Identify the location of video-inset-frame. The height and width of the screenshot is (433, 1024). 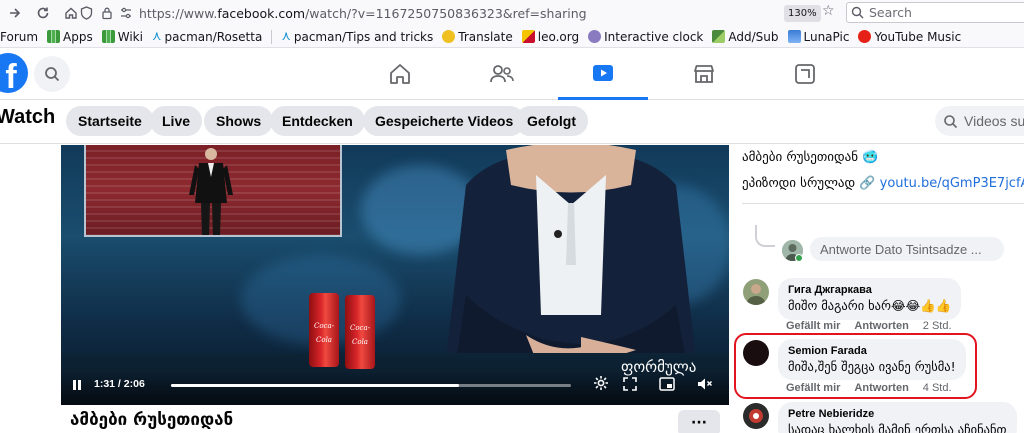
(213, 191).